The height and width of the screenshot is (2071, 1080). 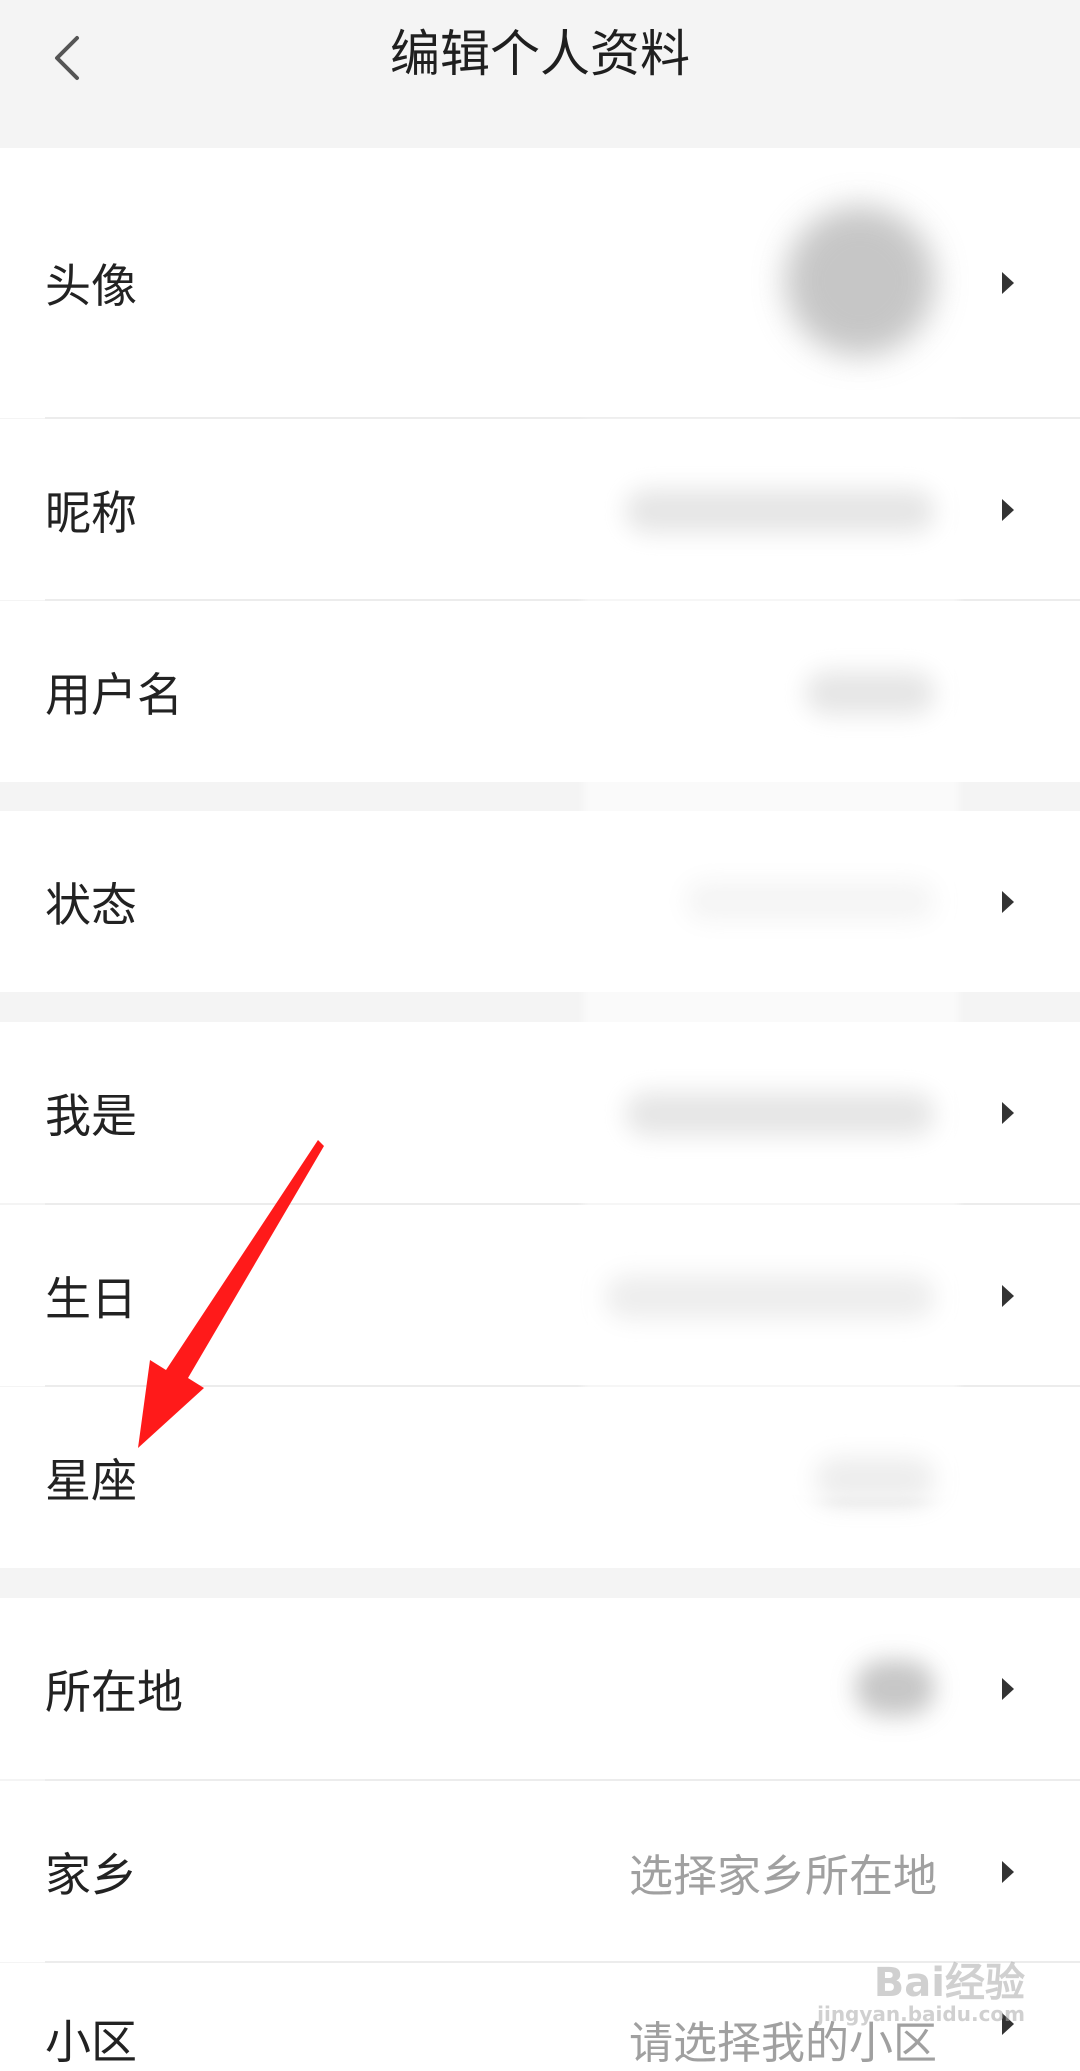 I want to click on avatar, so click(x=860, y=281).